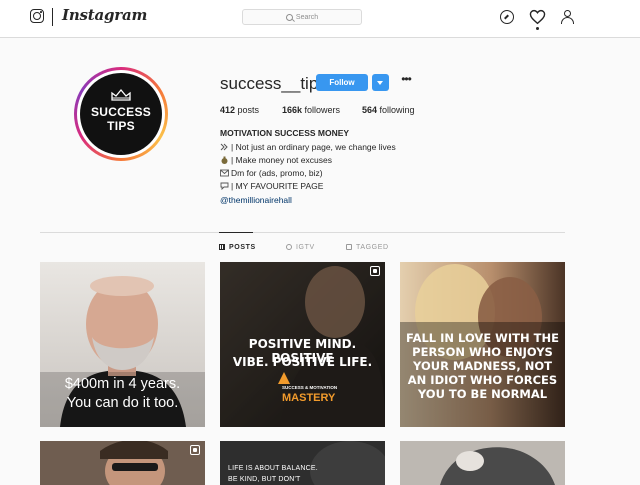 The image size is (640, 485). I want to click on profile-username: success__tips, so click(273, 83).